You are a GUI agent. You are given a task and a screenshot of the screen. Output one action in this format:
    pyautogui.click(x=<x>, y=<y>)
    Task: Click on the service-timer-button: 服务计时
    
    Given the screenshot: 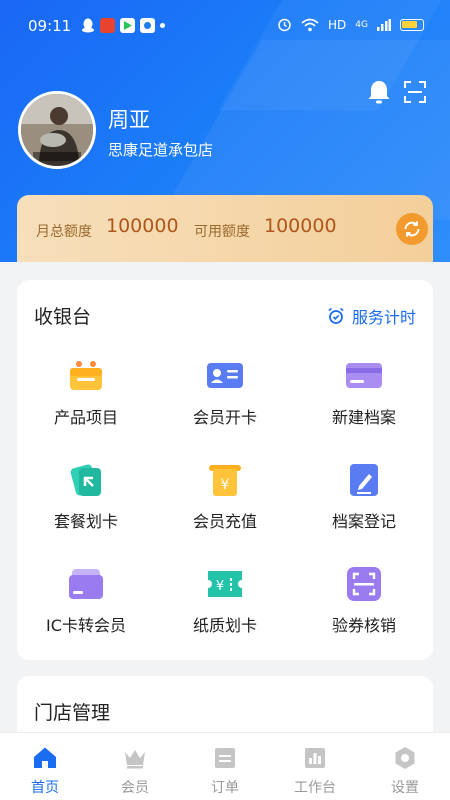 What is the action you would take?
    pyautogui.click(x=371, y=316)
    